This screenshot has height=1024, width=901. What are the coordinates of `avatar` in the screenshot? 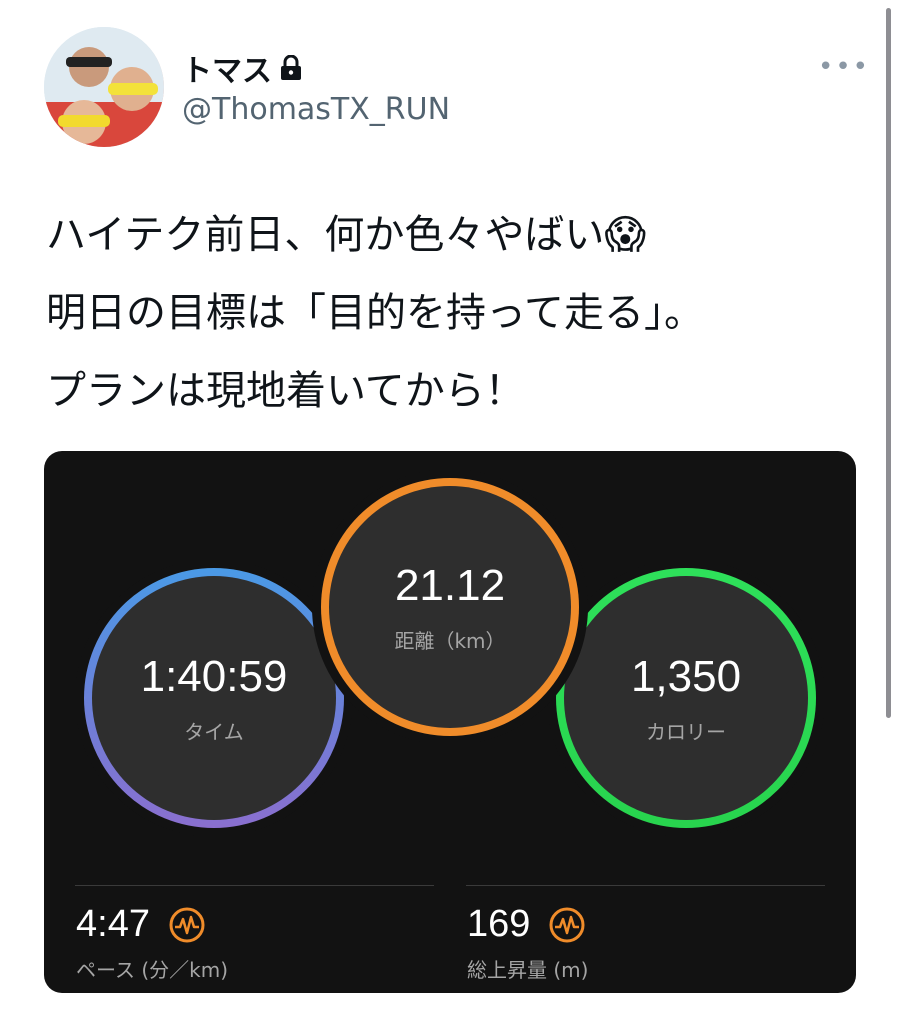 It's located at (104, 87).